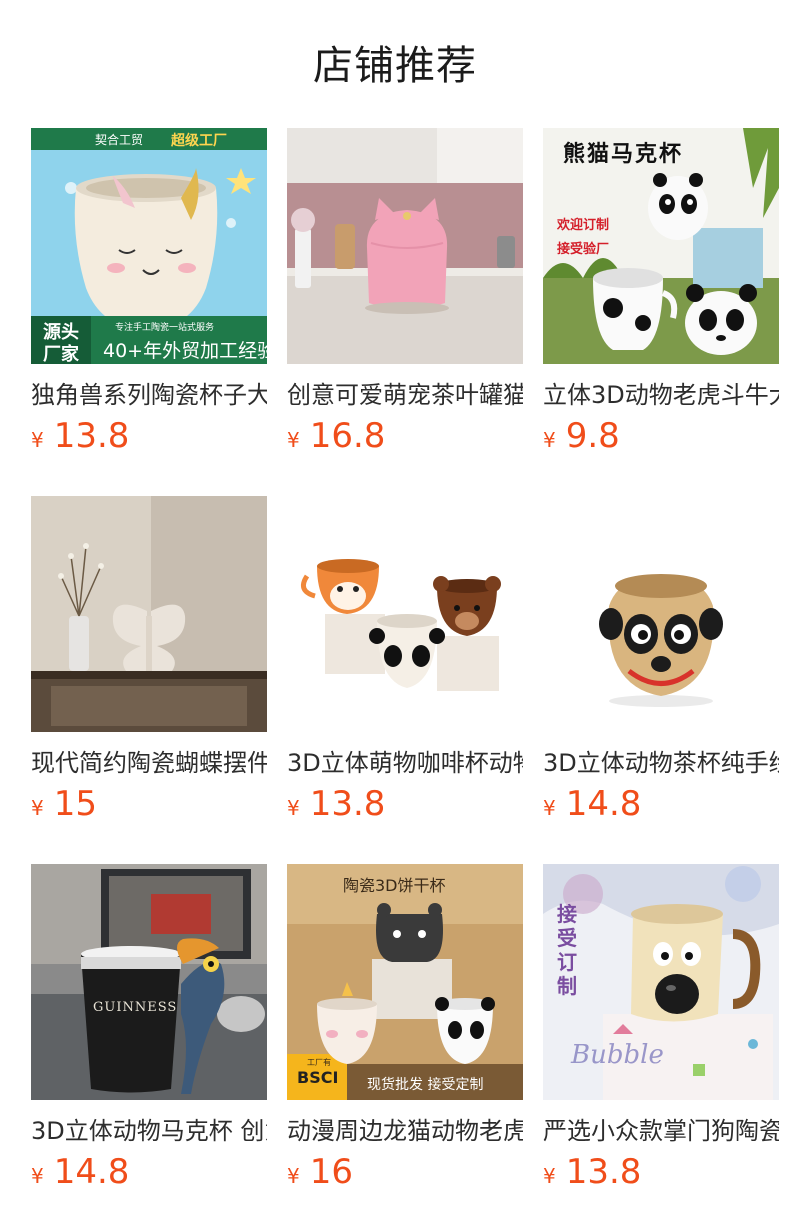 This screenshot has width=790, height=1232. I want to click on product-price: ¥ 16.8, so click(336, 437).